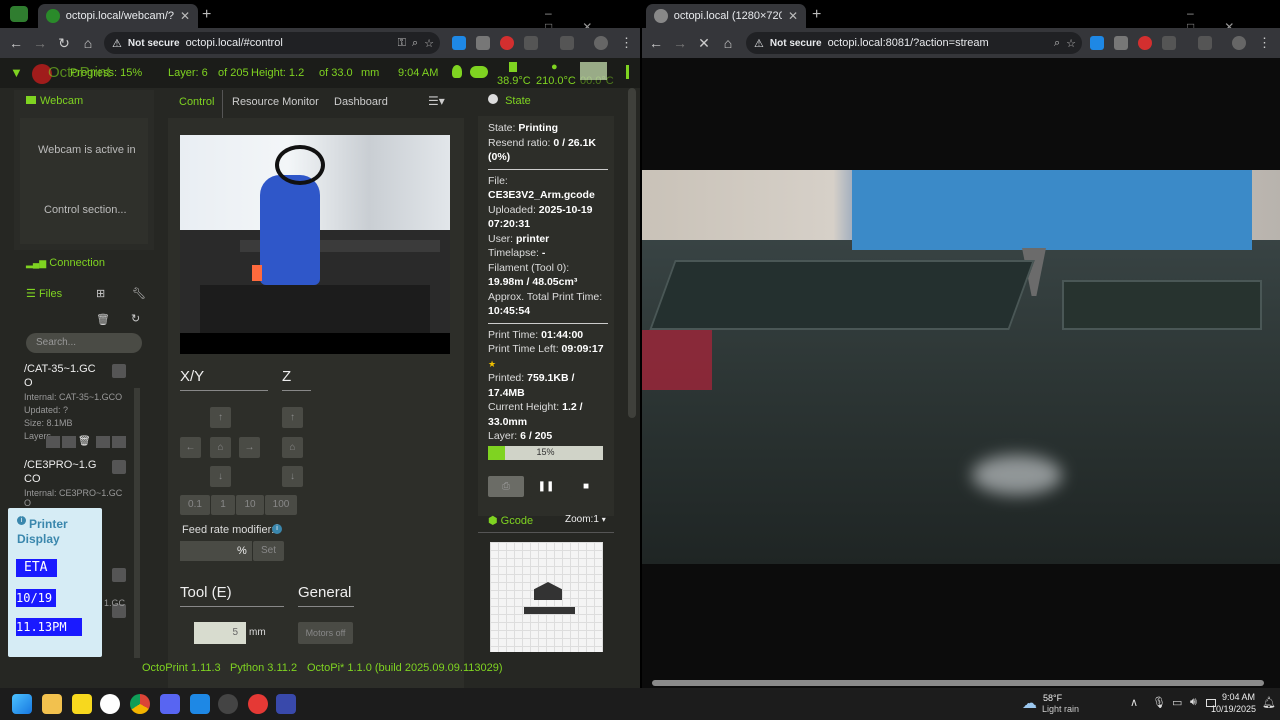 This screenshot has width=1280, height=720. What do you see at coordinates (65, 263) in the screenshot?
I see `connection-header: ▂▄▆ Connection` at bounding box center [65, 263].